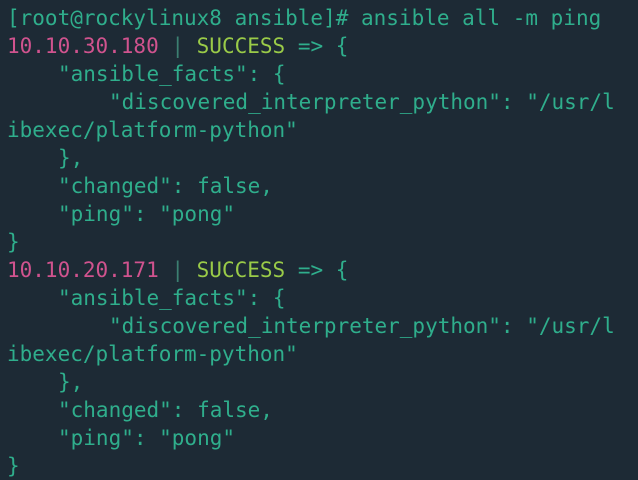 This screenshot has height=480, width=638. Describe the element at coordinates (83, 270) in the screenshot. I see `host-address: 10.10.20.171` at that location.